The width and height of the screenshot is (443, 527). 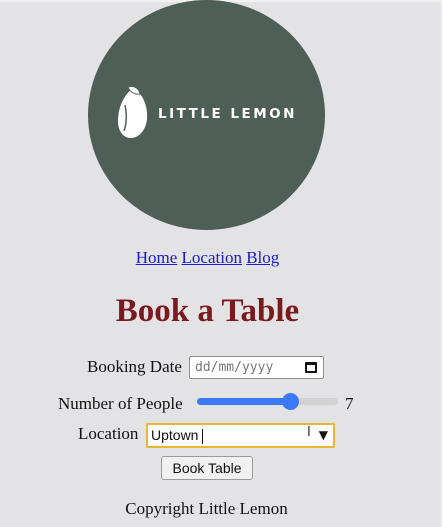 What do you see at coordinates (240, 435) in the screenshot?
I see `location-select: Uptown I ▼` at bounding box center [240, 435].